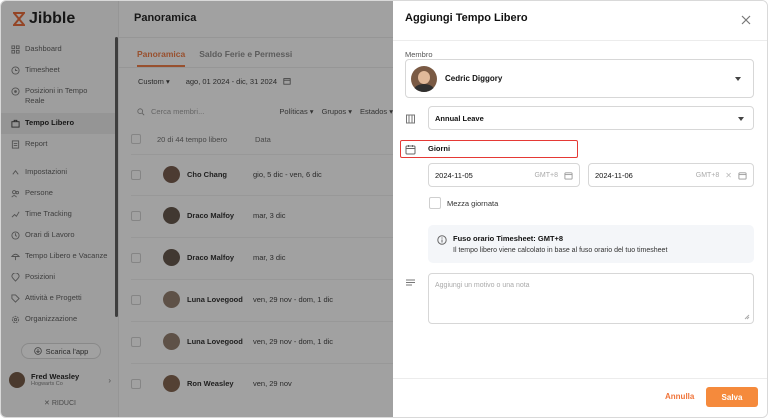 The width and height of the screenshot is (768, 418). What do you see at coordinates (489, 149) in the screenshot?
I see `days-highlight` at bounding box center [489, 149].